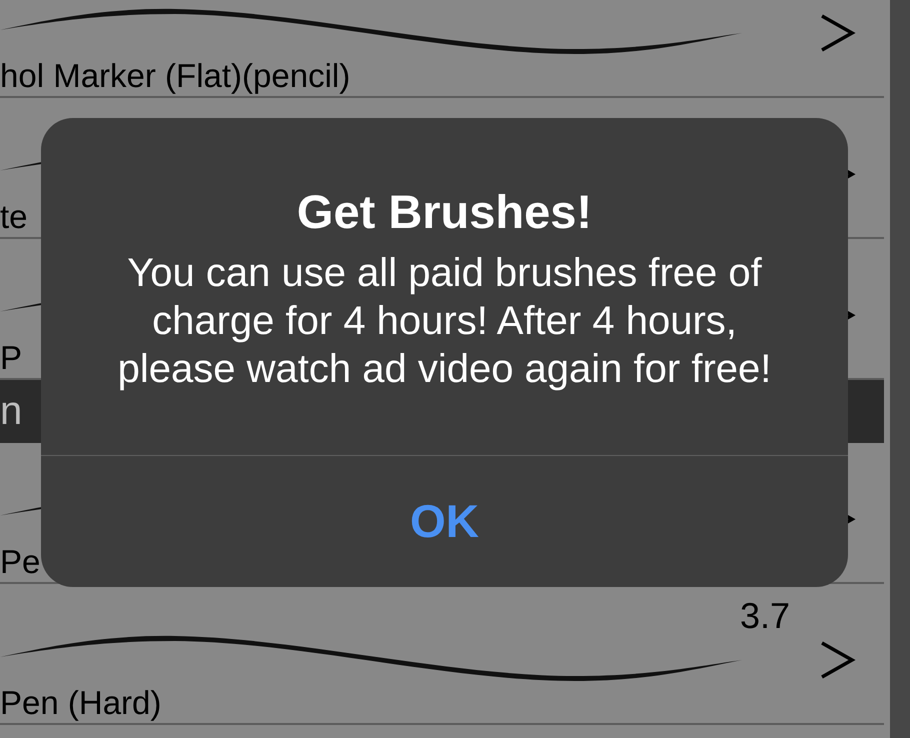 Image resolution: width=910 pixels, height=738 pixels. What do you see at coordinates (20, 562) in the screenshot?
I see `brush-name: Pe` at bounding box center [20, 562].